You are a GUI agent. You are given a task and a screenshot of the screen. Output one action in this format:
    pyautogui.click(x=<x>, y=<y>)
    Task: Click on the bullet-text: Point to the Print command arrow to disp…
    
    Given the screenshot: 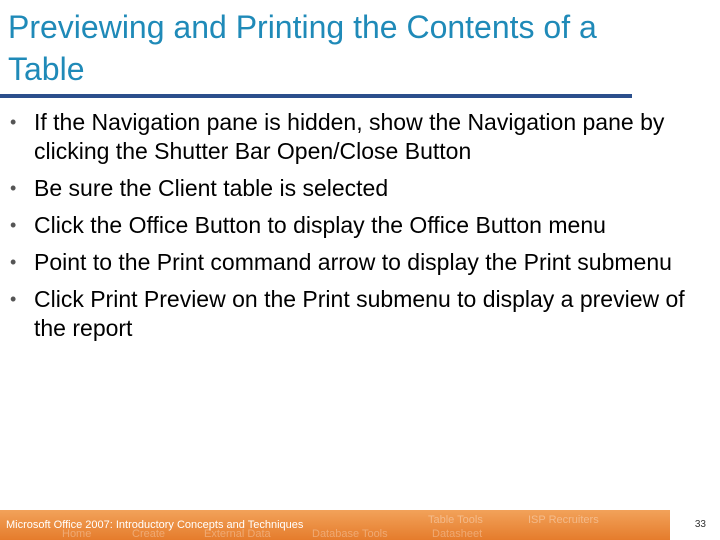 What is the action you would take?
    pyautogui.click(x=353, y=262)
    